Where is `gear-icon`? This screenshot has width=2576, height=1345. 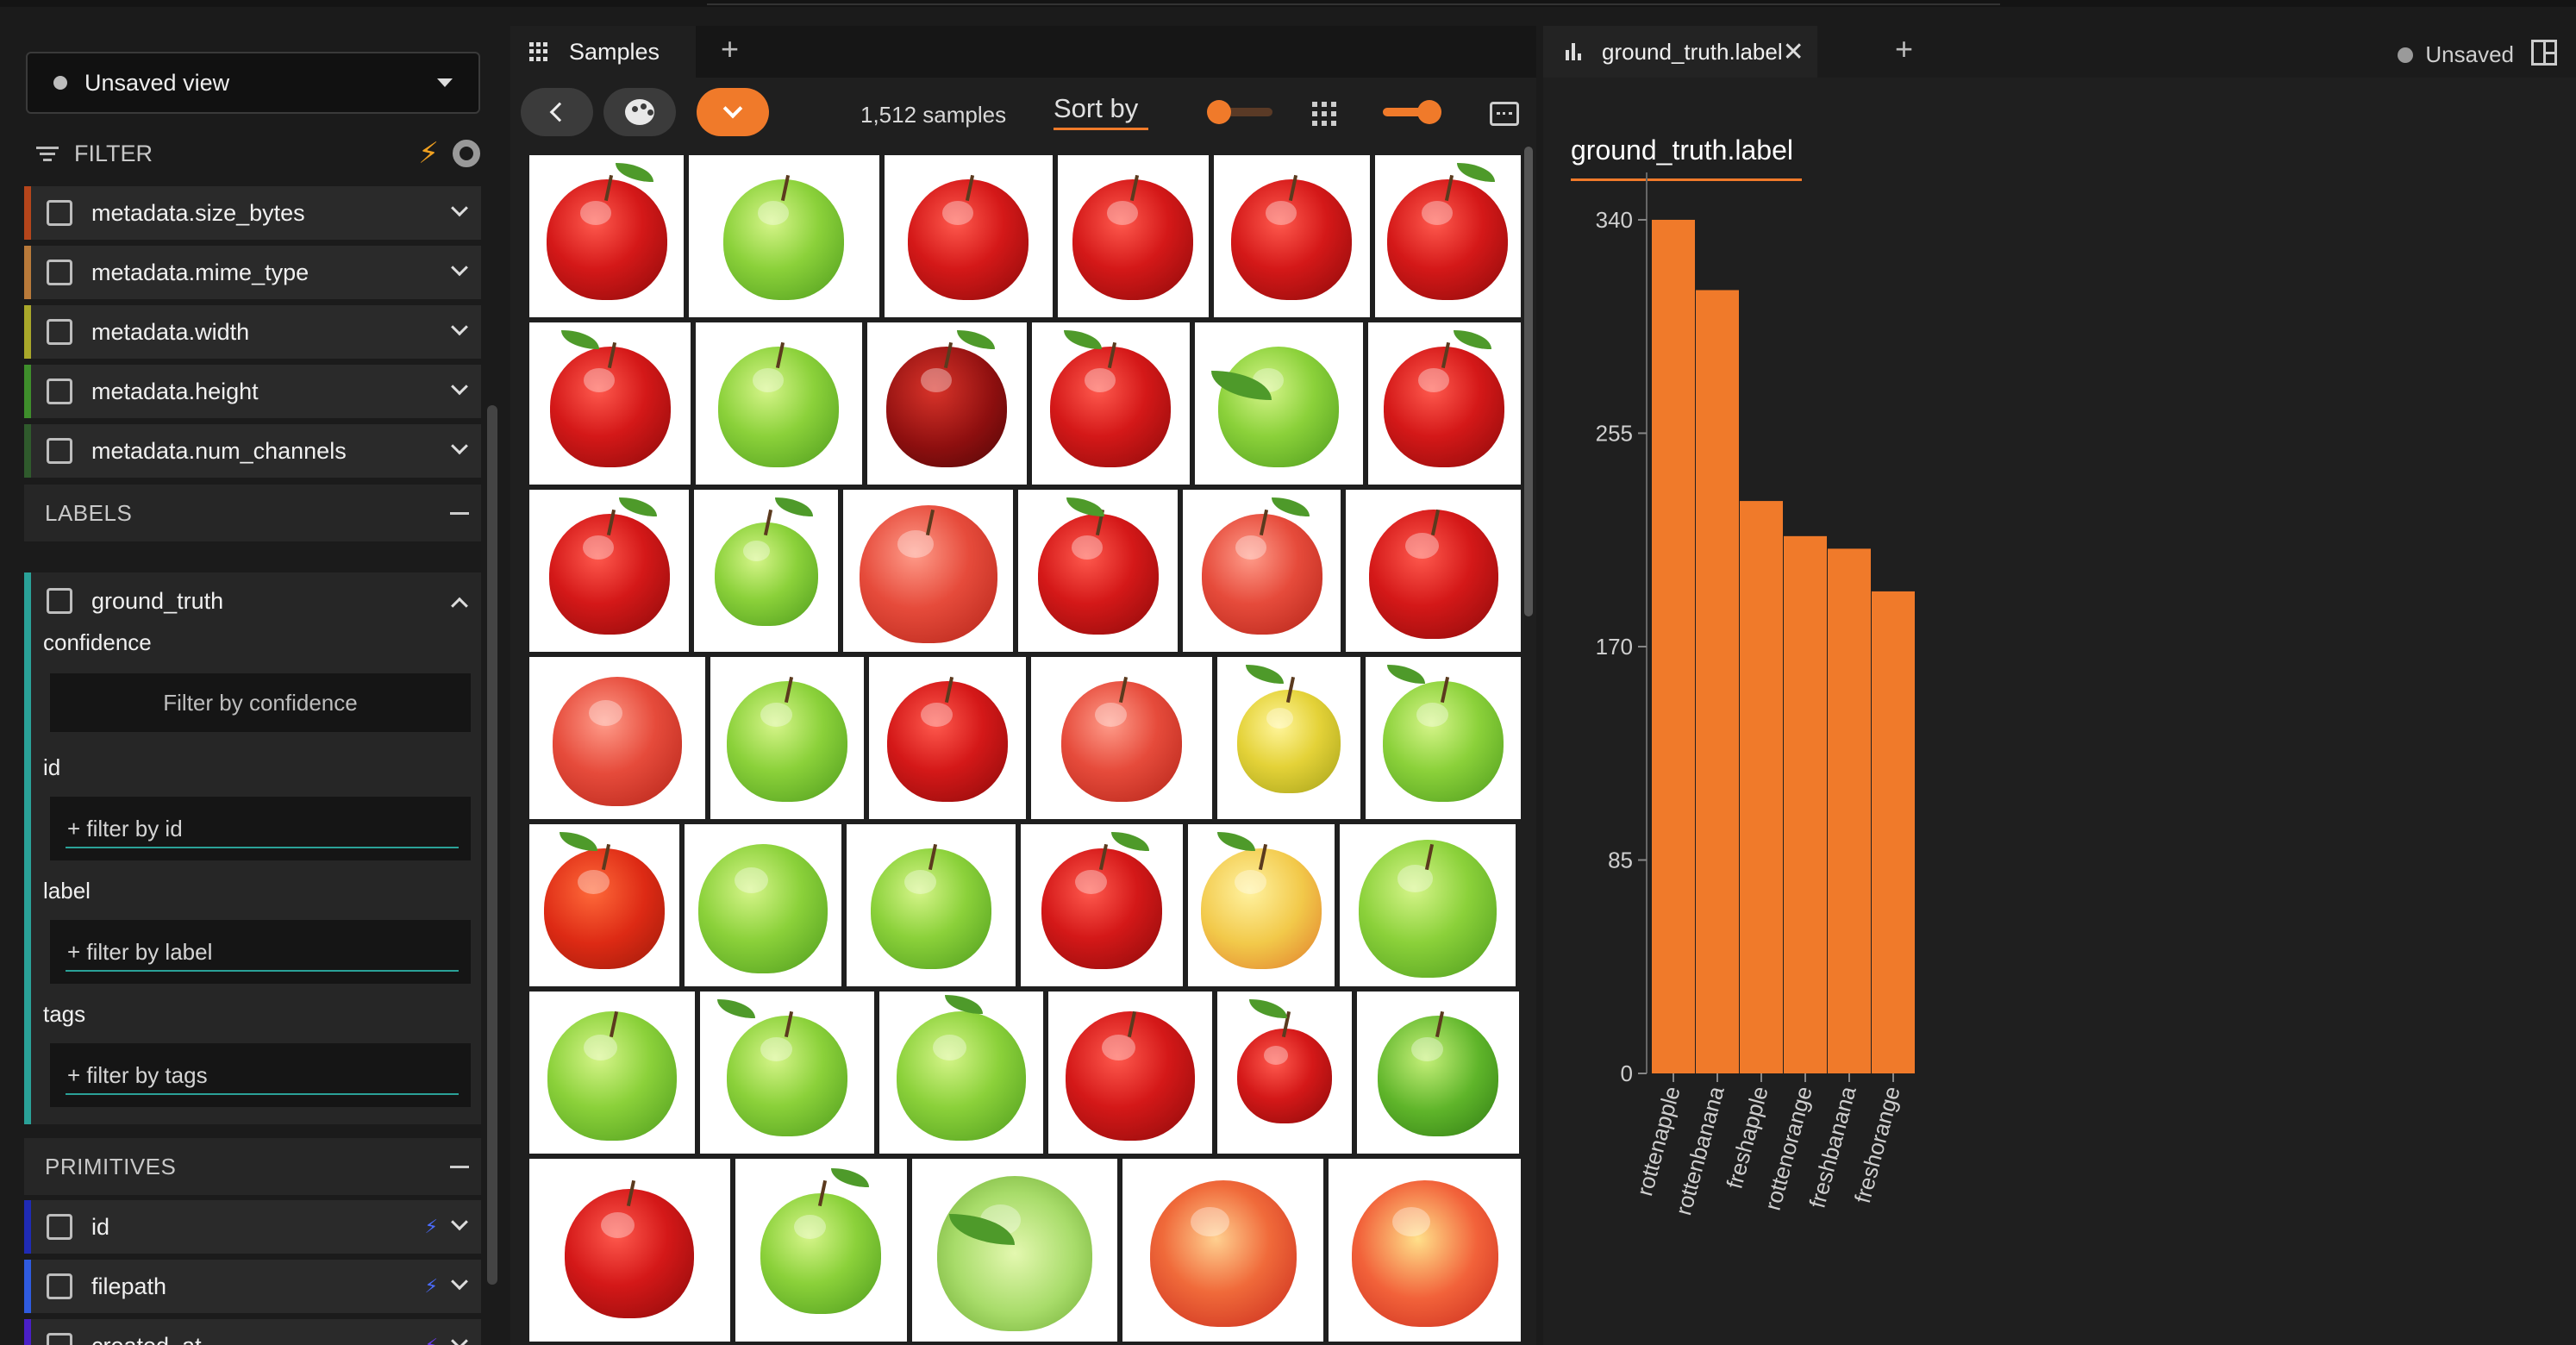
gear-icon is located at coordinates (466, 153).